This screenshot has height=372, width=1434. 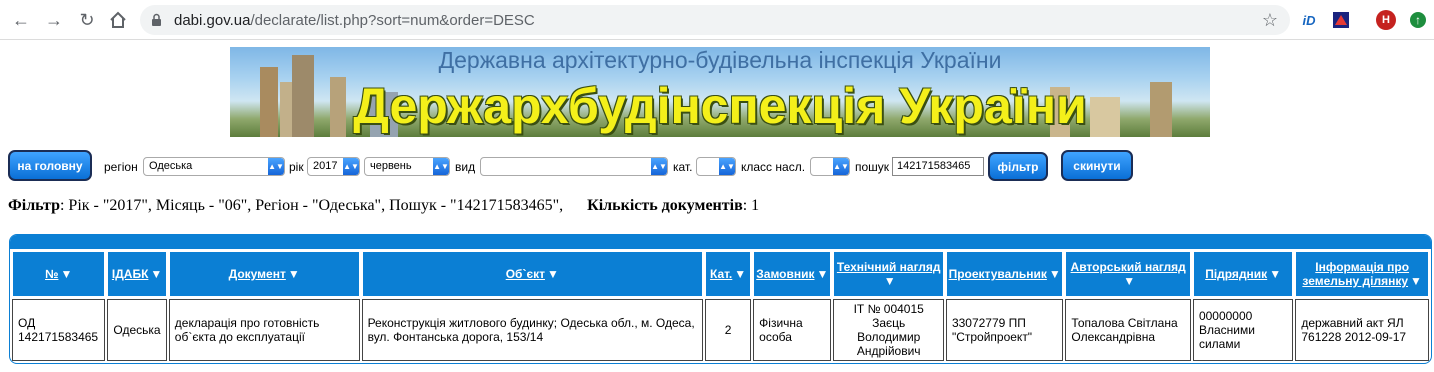 I want to click on category-select: ▲▼, so click(x=716, y=166).